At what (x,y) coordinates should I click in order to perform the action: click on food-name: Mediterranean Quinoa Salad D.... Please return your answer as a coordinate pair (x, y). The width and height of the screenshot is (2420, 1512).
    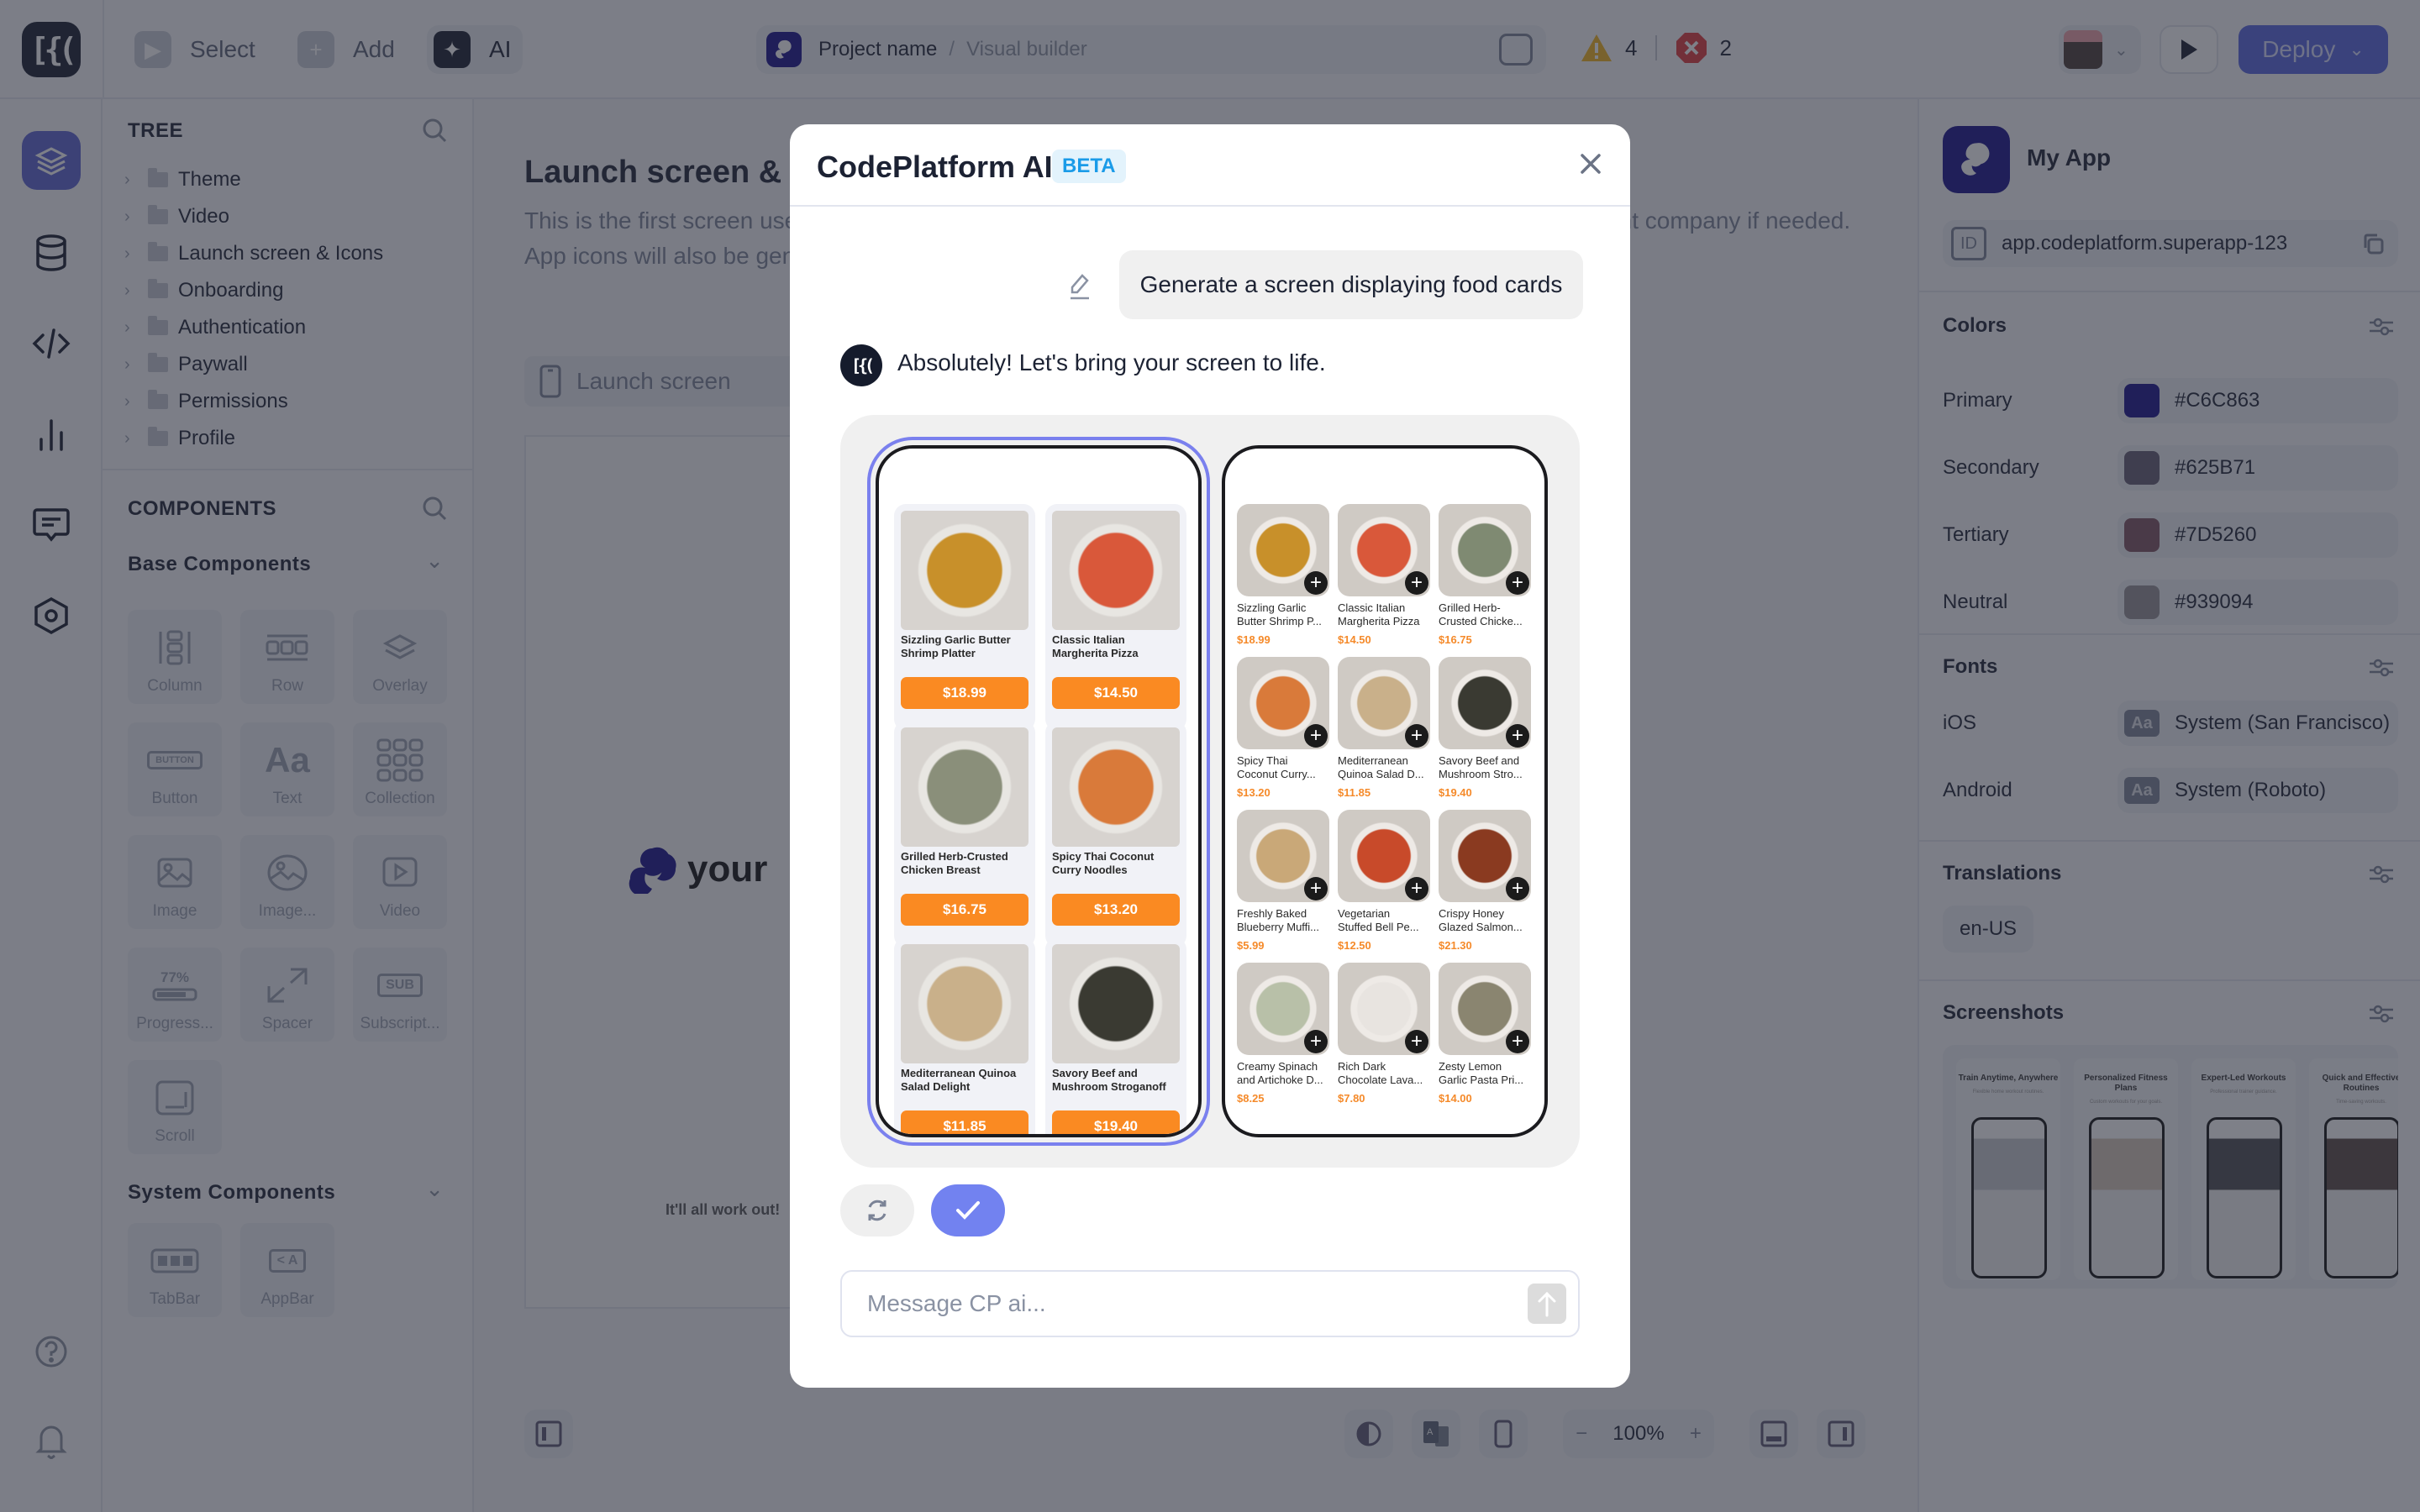
    Looking at the image, I should click on (1381, 767).